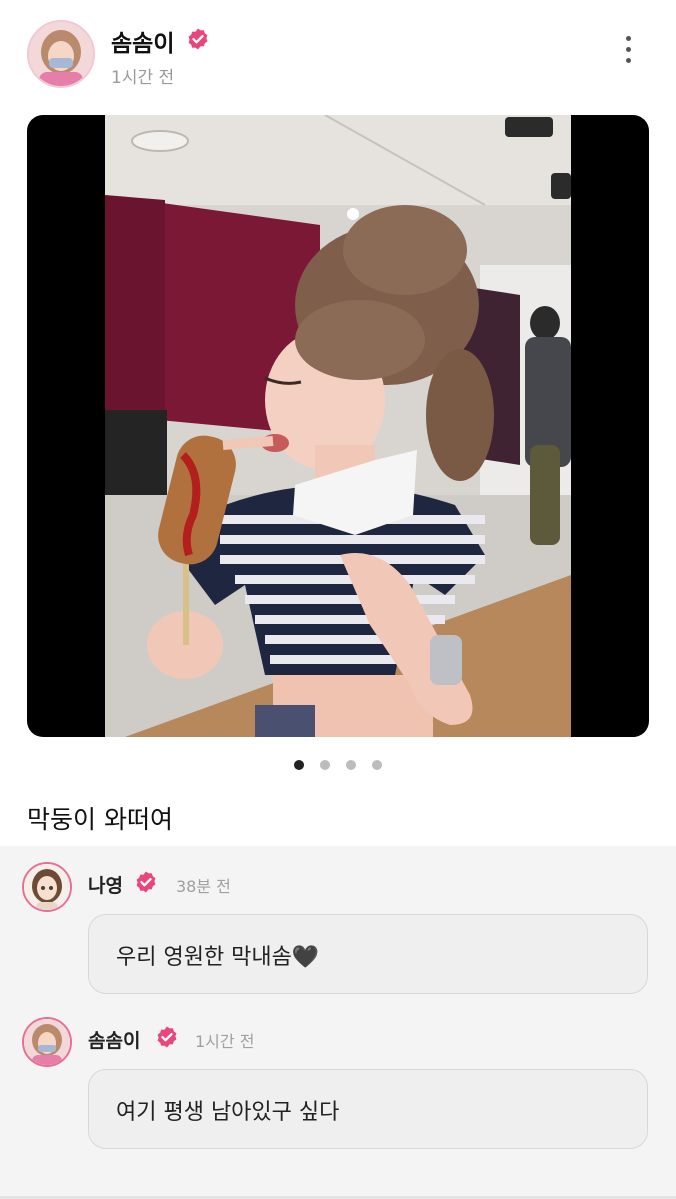 The height and width of the screenshot is (1199, 676). Describe the element at coordinates (628, 54) in the screenshot. I see `more-options-icon` at that location.